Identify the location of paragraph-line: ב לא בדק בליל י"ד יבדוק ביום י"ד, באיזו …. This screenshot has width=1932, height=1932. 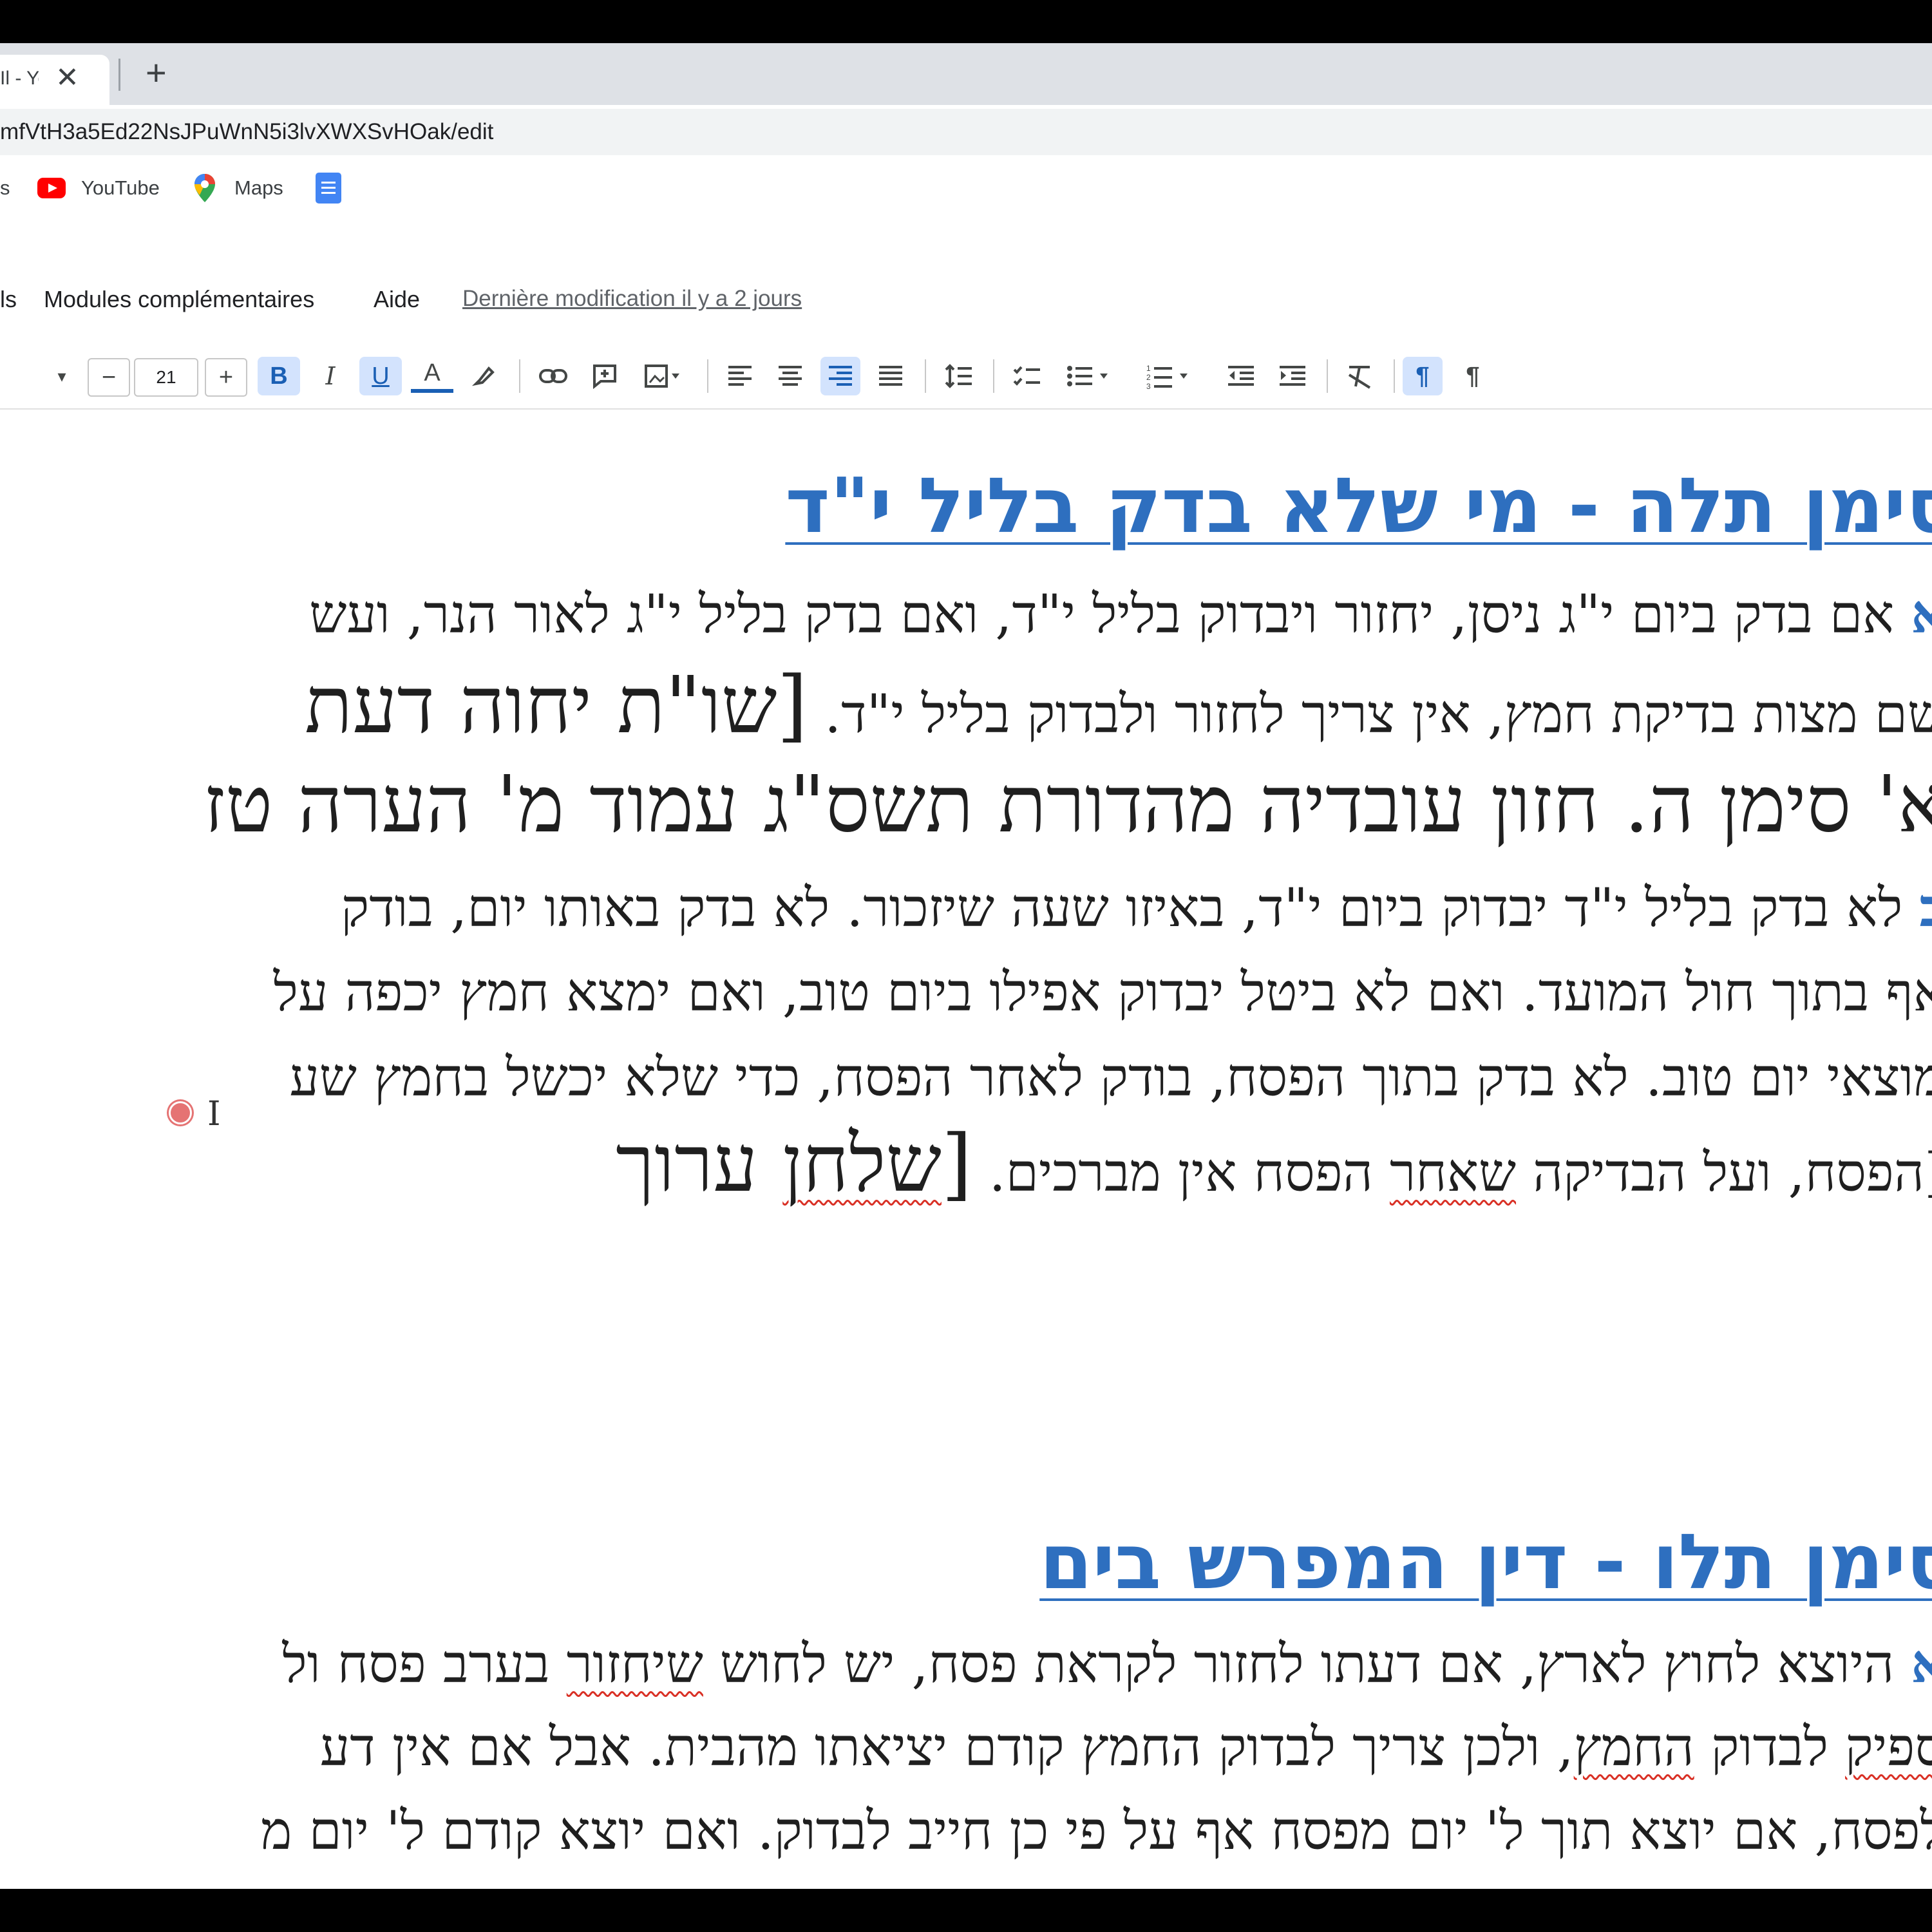
(1136, 908).